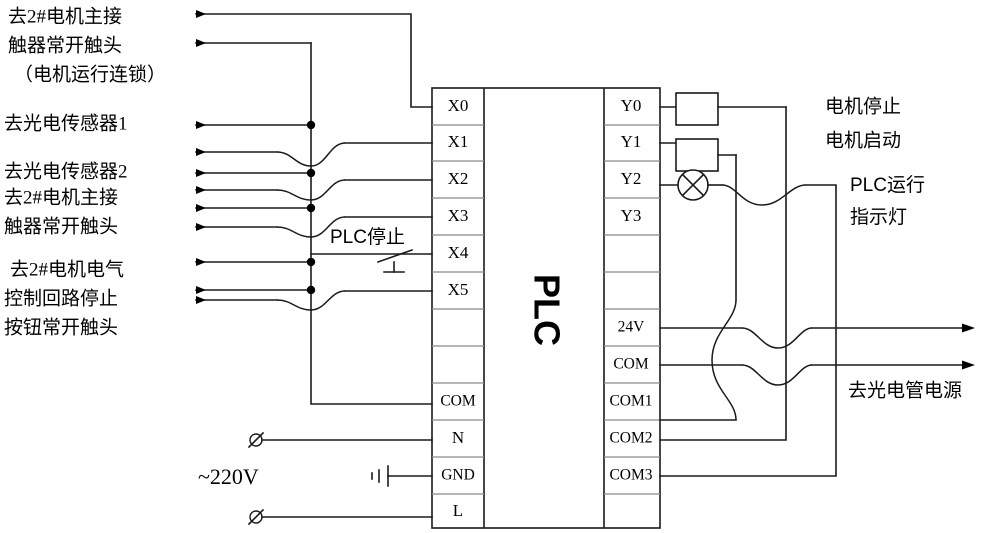  I want to click on wire-lamp-return-to-com3, so click(748, 330).